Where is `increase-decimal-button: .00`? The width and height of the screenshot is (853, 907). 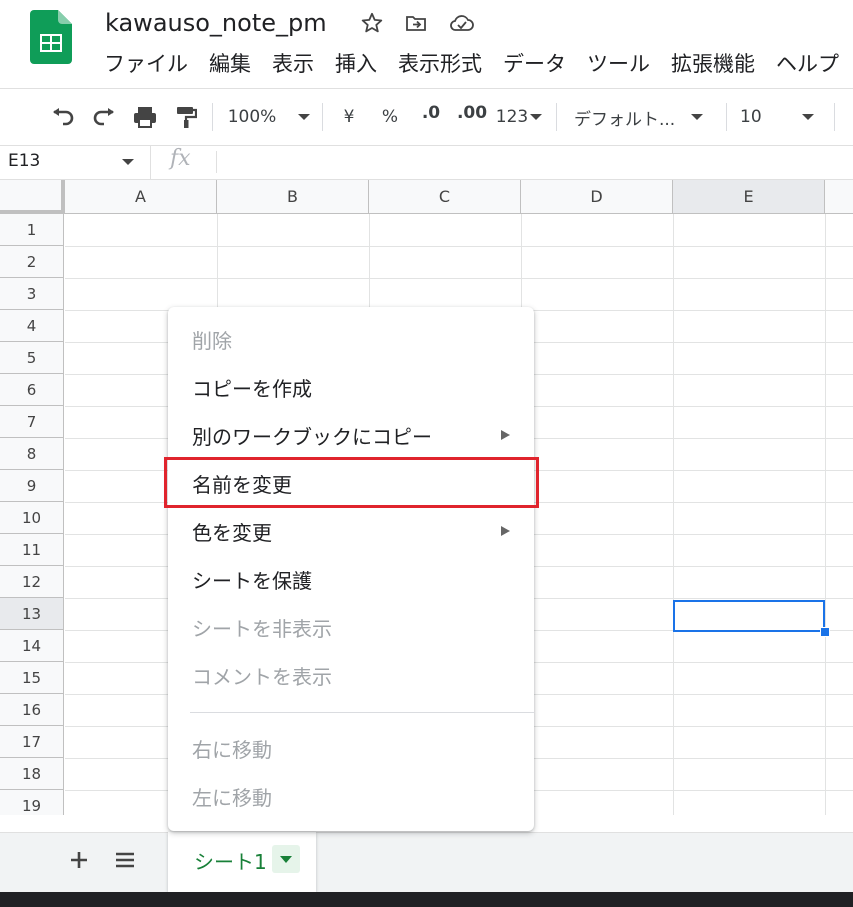
increase-decimal-button: .00 is located at coordinates (472, 117).